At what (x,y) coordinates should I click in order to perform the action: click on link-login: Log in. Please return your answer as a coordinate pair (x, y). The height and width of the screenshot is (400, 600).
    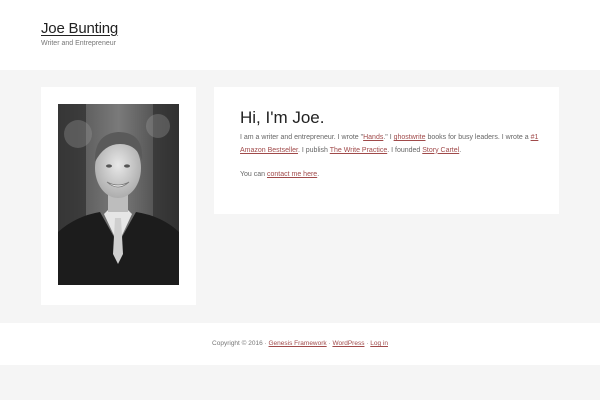
    Looking at the image, I should click on (379, 343).